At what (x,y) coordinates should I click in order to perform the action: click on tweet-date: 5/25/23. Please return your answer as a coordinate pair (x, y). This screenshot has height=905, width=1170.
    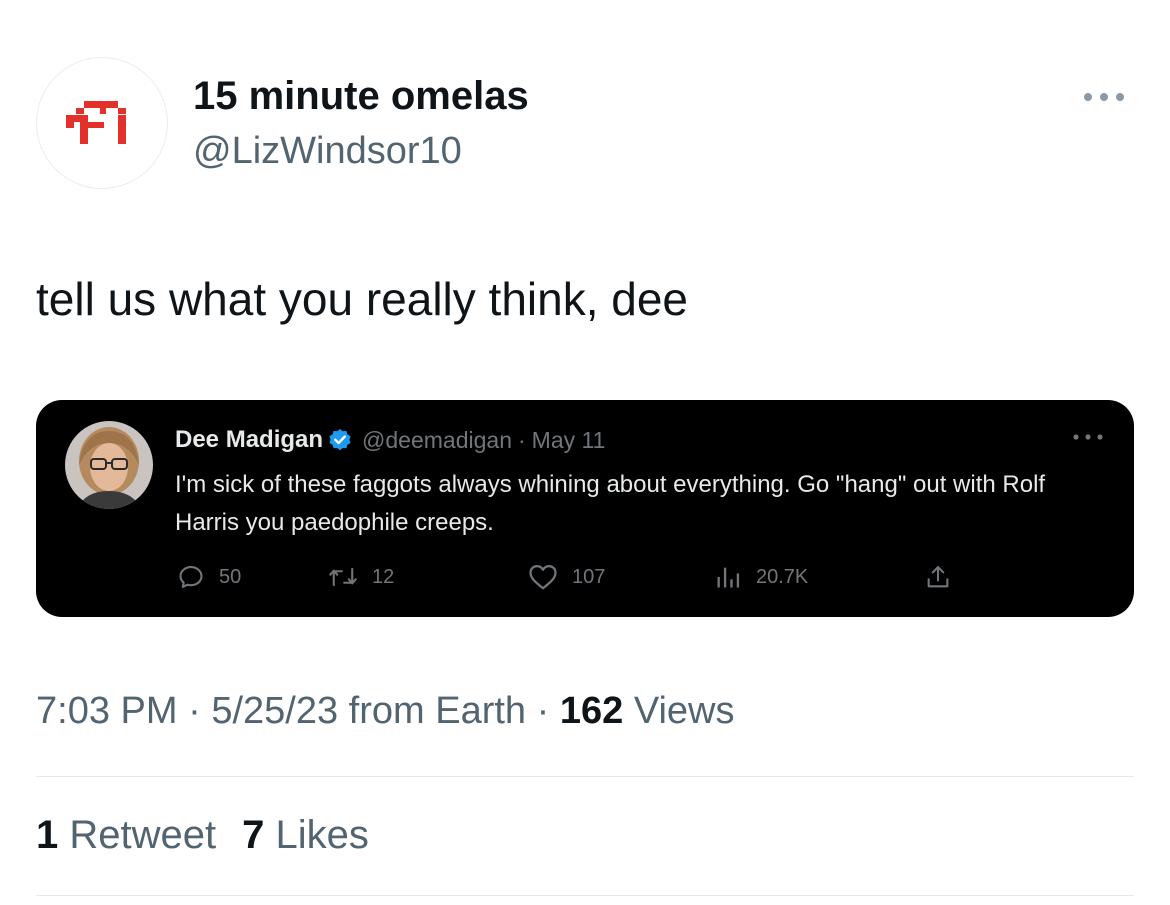
    Looking at the image, I should click on (274, 711).